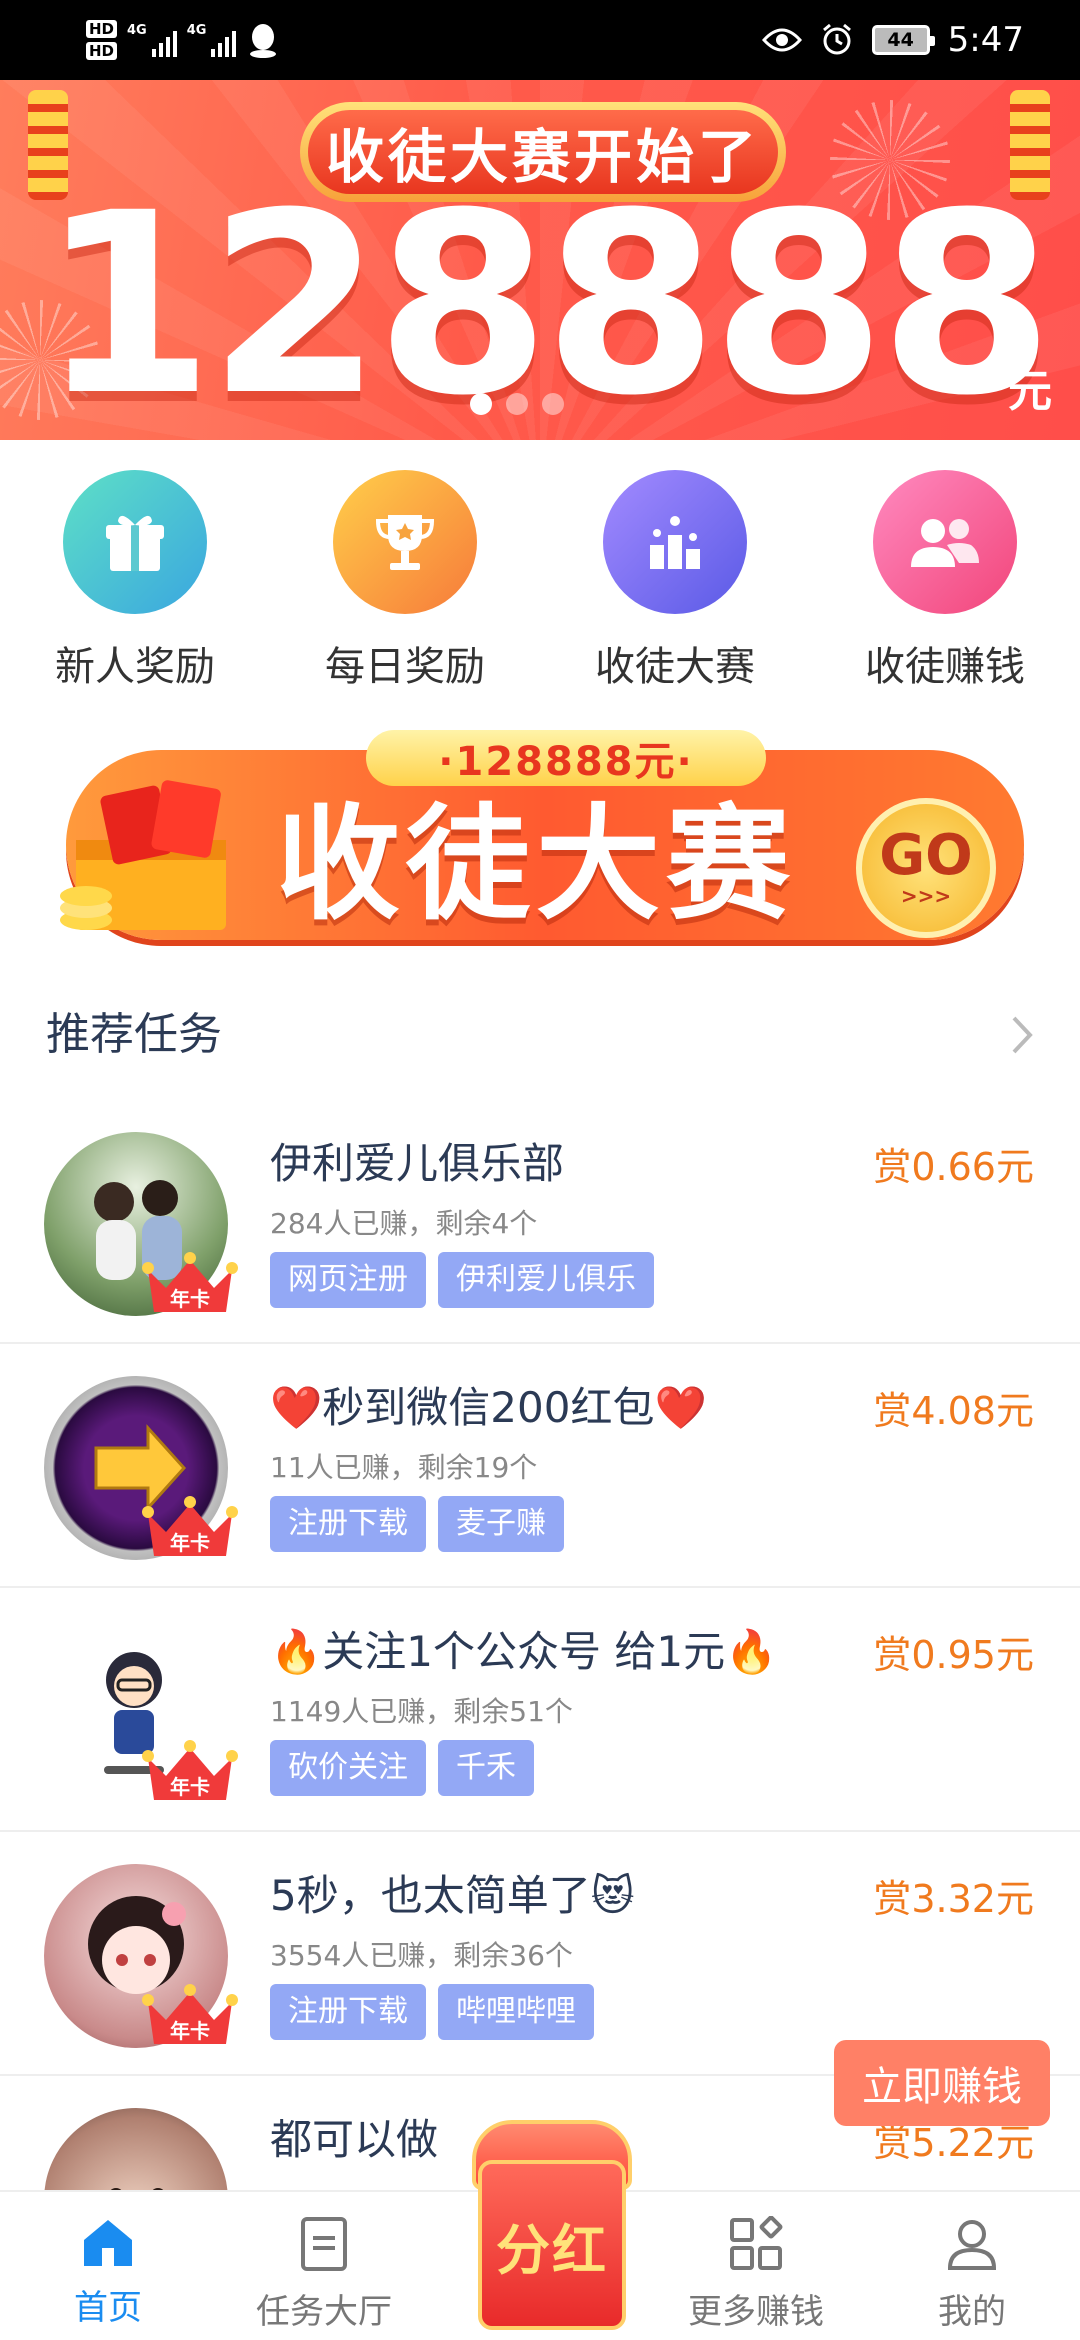 The width and height of the screenshot is (1080, 2340). What do you see at coordinates (152, 40) in the screenshot?
I see `signal-icon-1: 4G` at bounding box center [152, 40].